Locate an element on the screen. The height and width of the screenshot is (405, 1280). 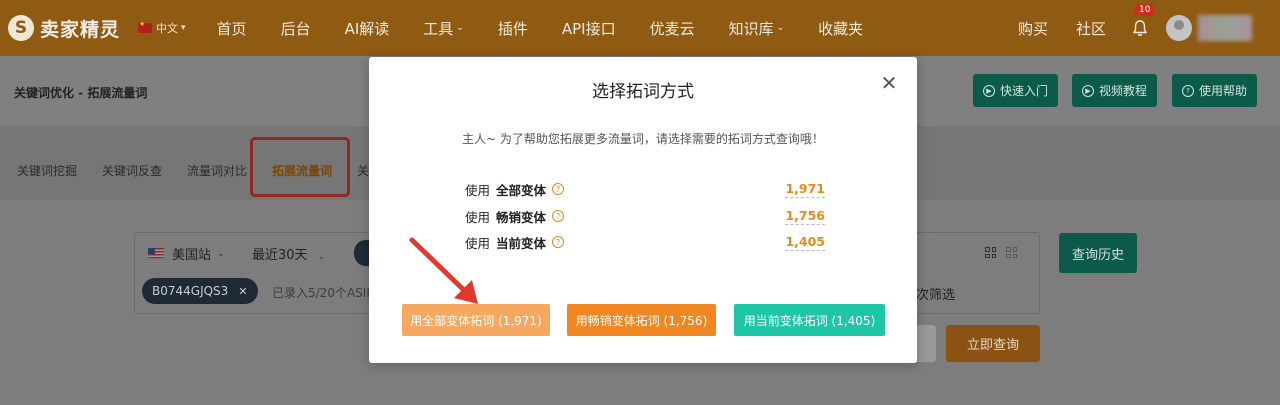
help-button: ? 使用帮助 is located at coordinates (1215, 90).